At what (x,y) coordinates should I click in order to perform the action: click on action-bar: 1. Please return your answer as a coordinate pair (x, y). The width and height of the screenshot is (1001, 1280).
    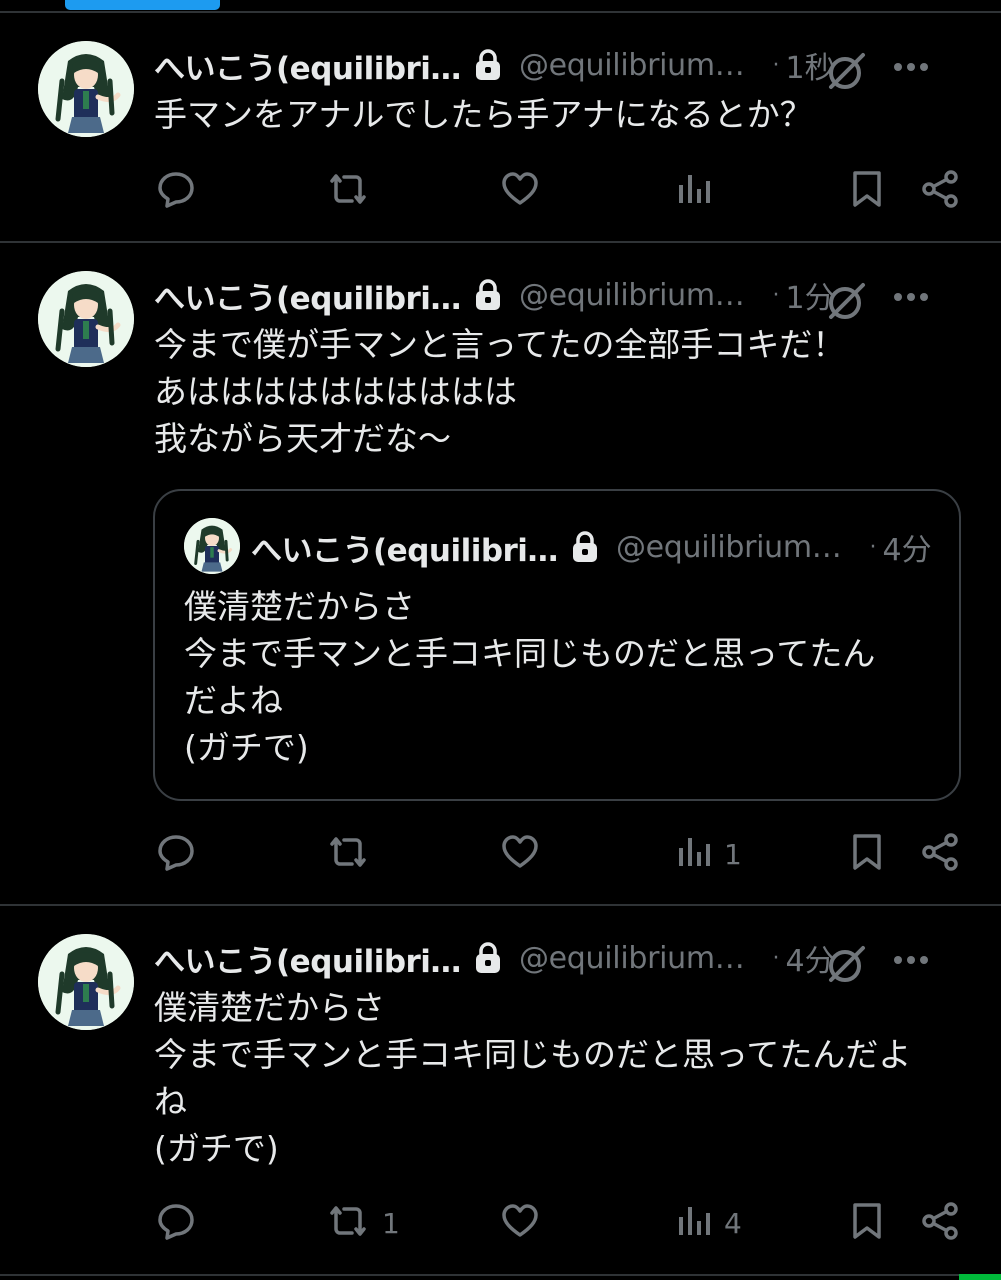
    Looking at the image, I should click on (500, 854).